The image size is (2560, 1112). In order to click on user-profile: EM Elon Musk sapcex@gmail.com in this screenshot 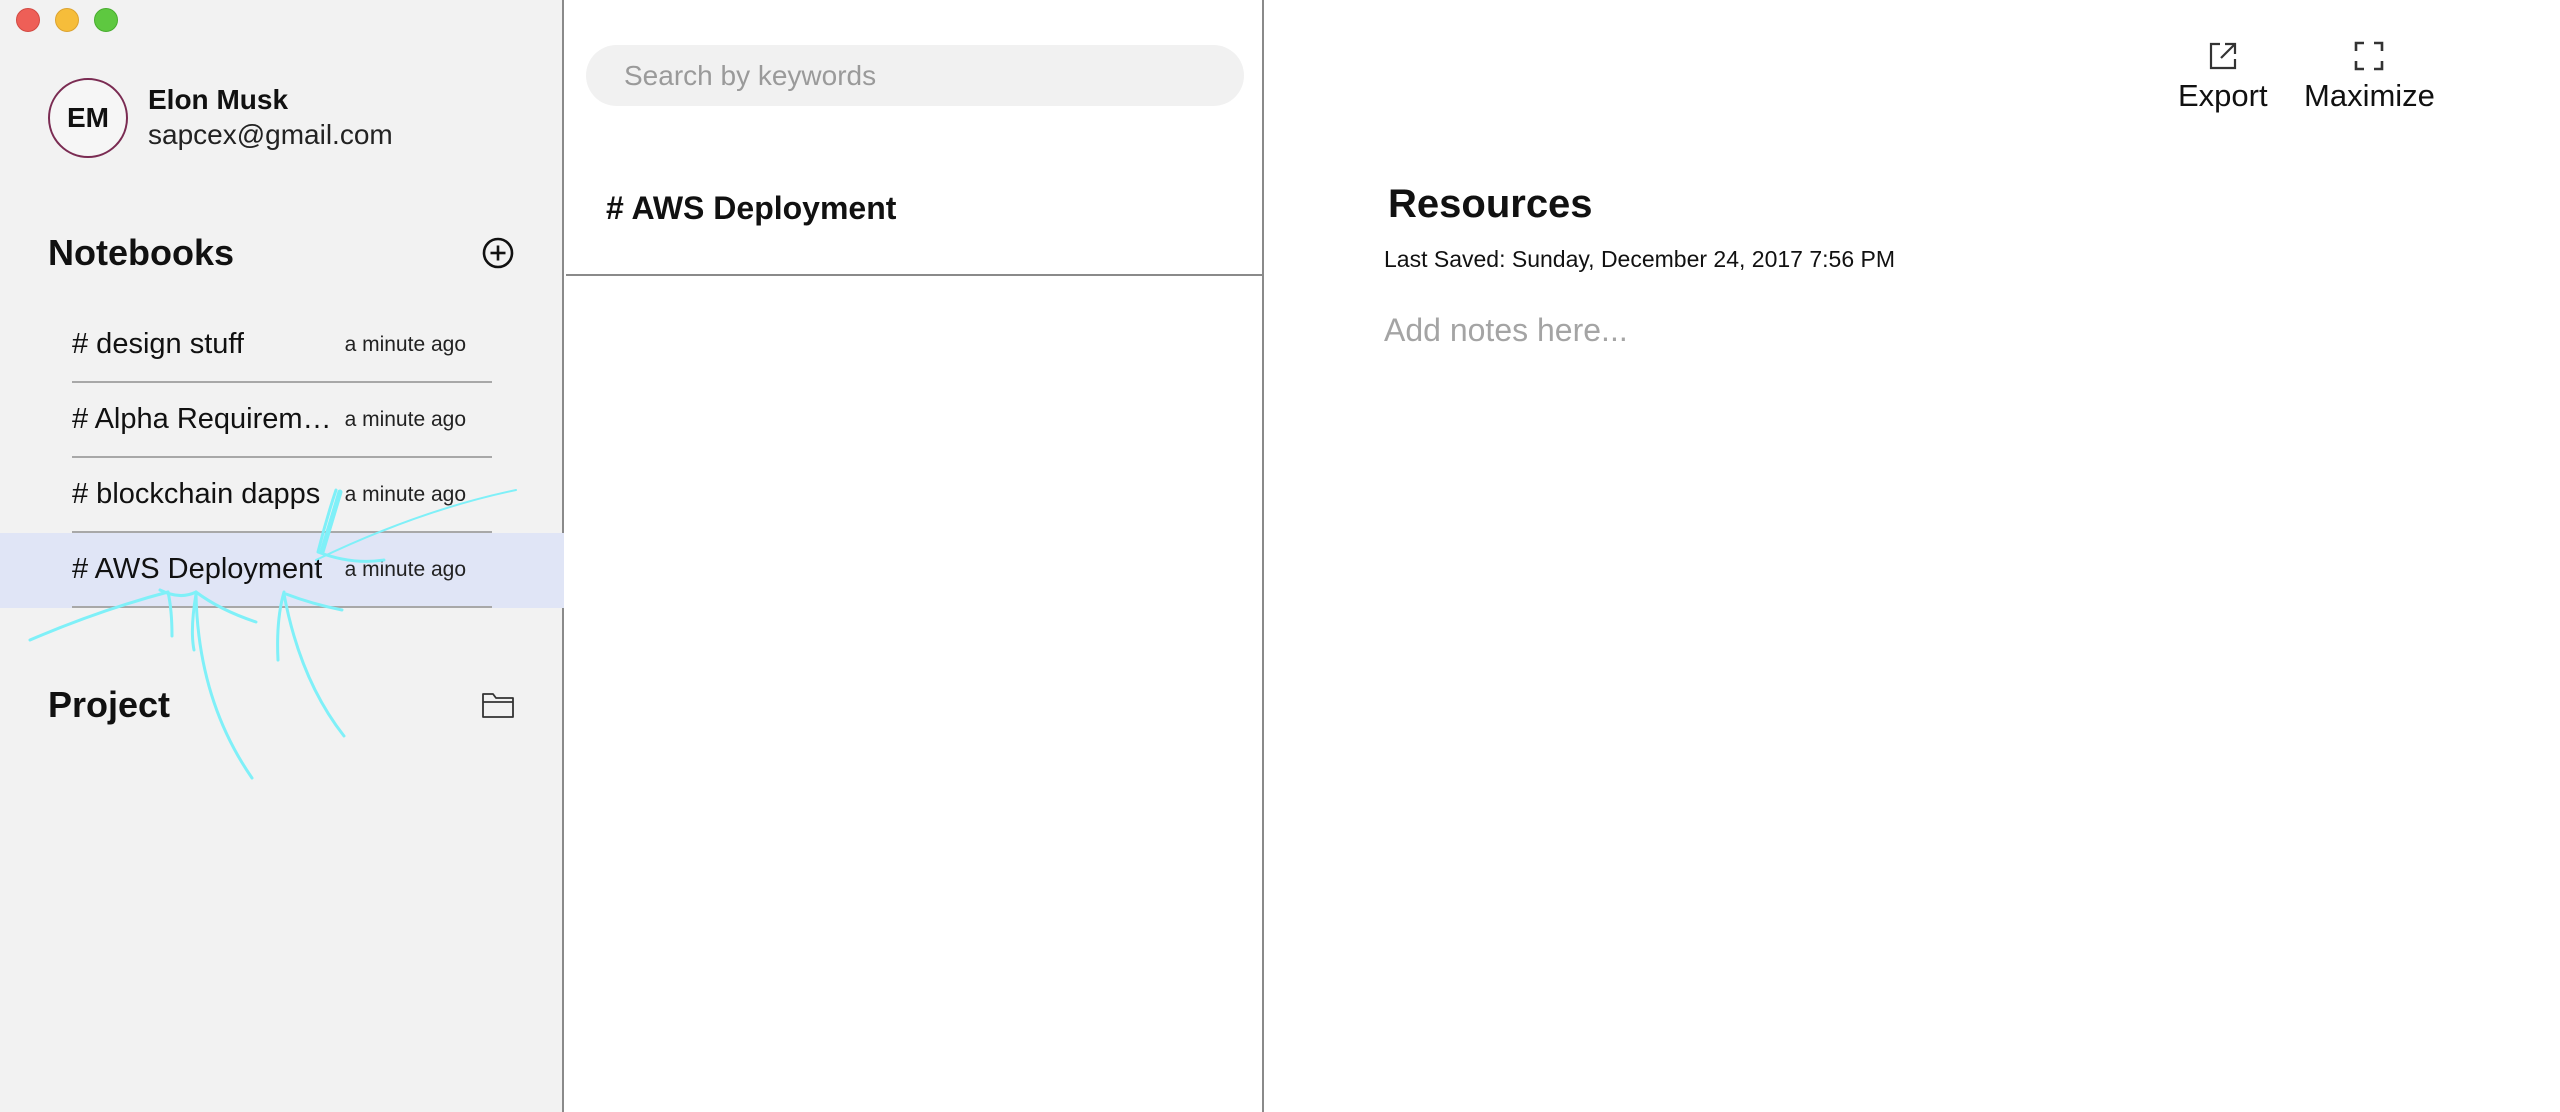, I will do `click(220, 118)`.